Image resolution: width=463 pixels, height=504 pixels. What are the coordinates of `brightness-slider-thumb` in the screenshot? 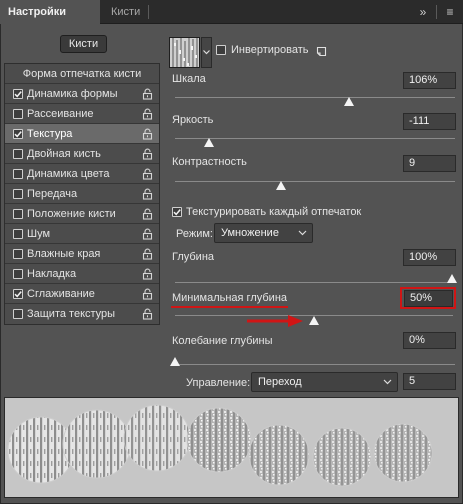 It's located at (208, 142).